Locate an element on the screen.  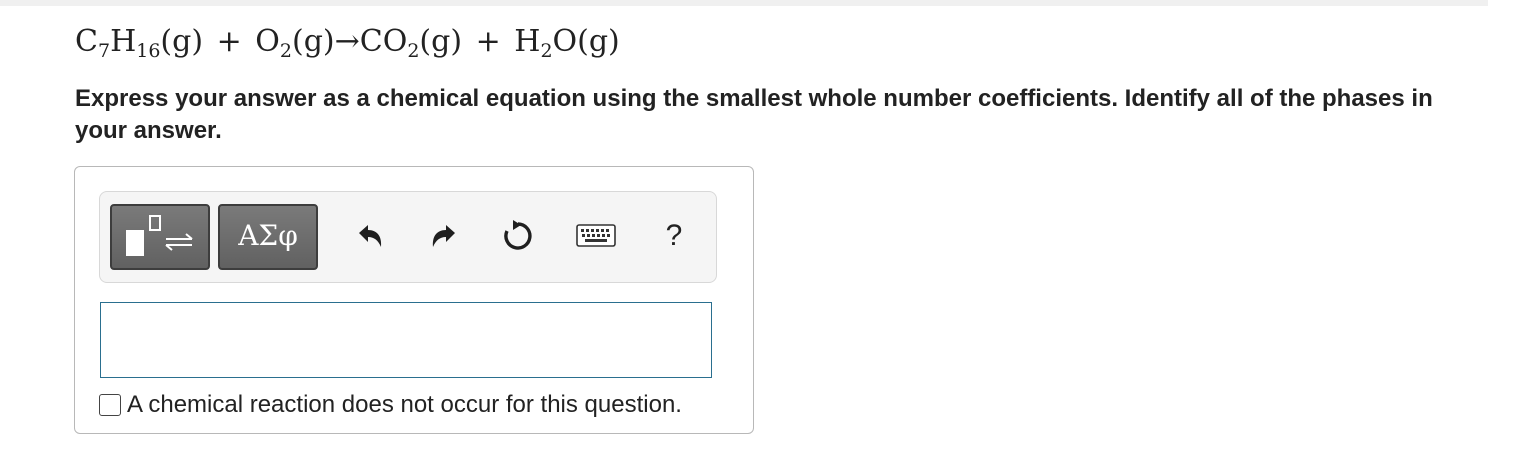
answer-input is located at coordinates (406, 340).